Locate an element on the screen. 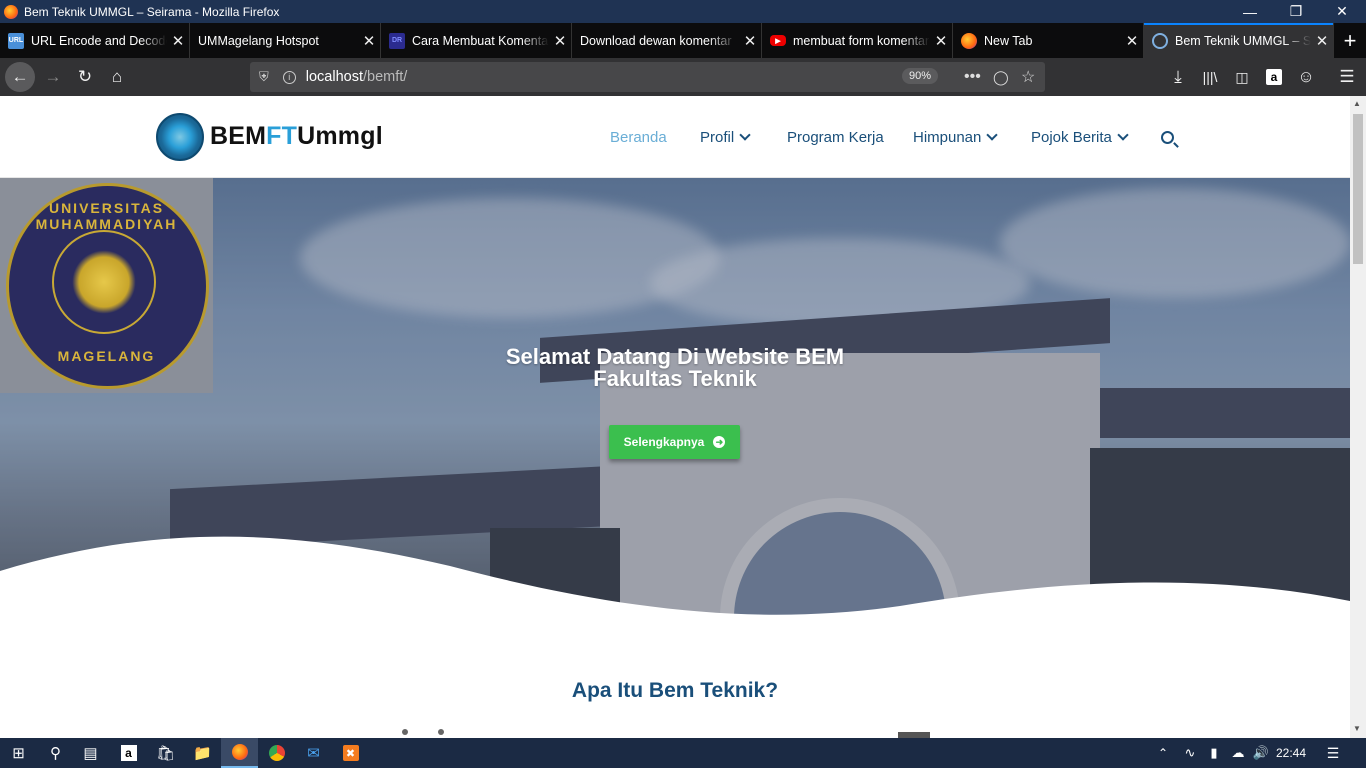  task-view-icon: ▤ is located at coordinates (90, 753).